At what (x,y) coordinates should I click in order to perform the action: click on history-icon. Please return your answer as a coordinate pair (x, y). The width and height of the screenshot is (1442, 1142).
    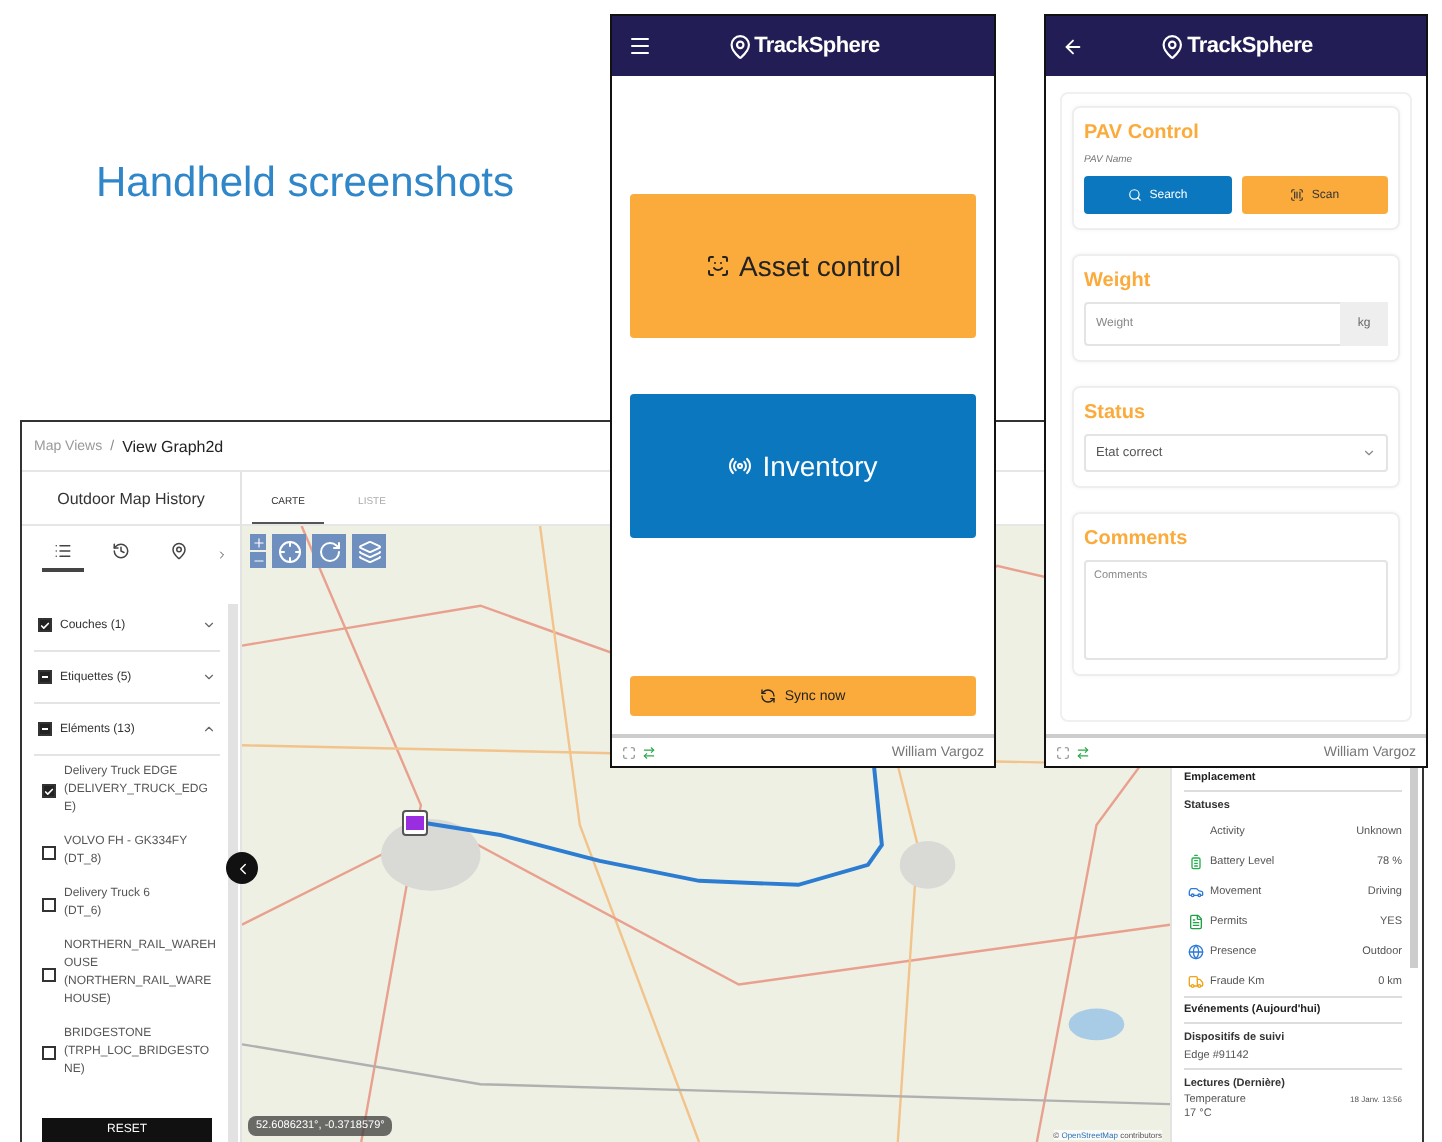
    Looking at the image, I should click on (121, 551).